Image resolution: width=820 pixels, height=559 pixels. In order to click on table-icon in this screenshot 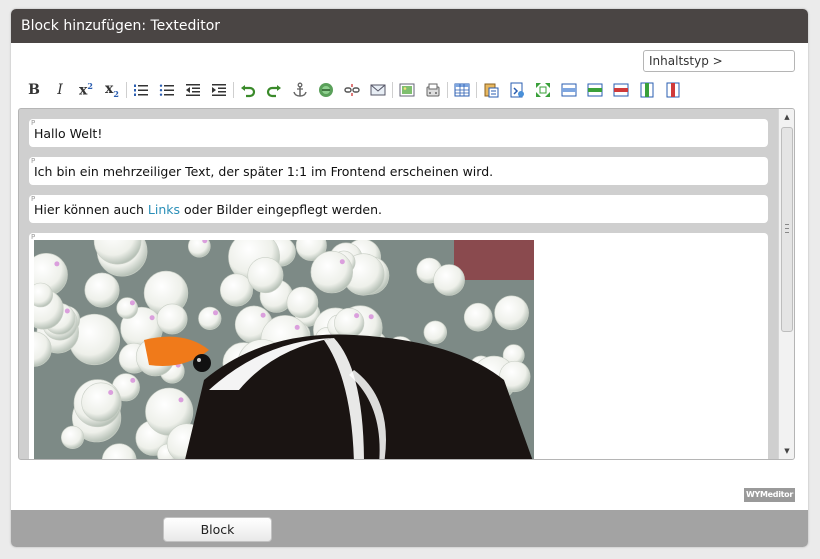, I will do `click(462, 90)`.